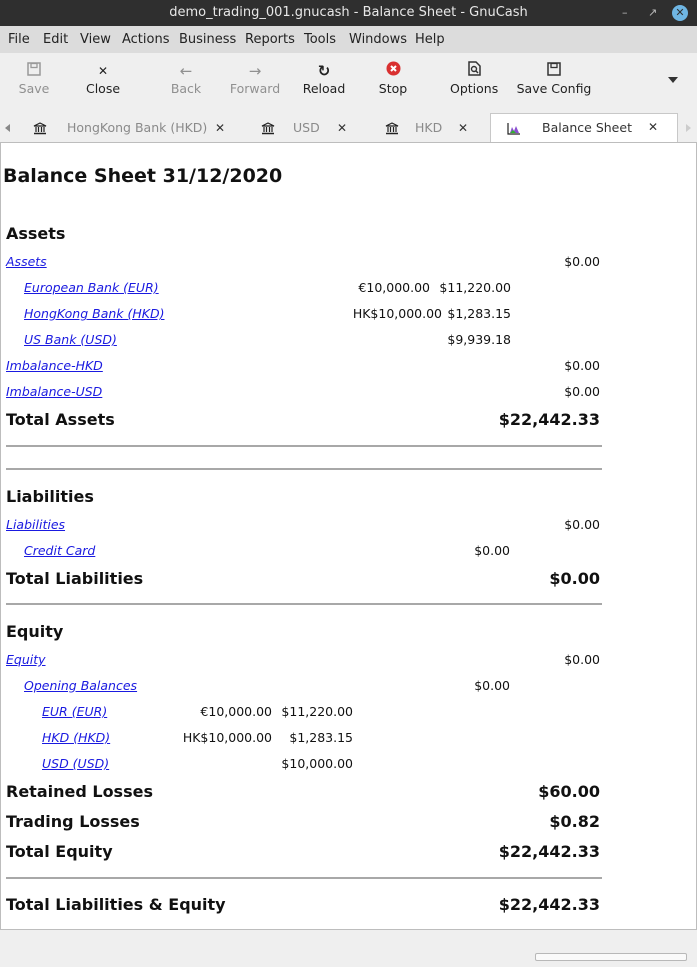 This screenshot has height=967, width=697. What do you see at coordinates (79, 791) in the screenshot?
I see `retained-losses-label: Retained Losses` at bounding box center [79, 791].